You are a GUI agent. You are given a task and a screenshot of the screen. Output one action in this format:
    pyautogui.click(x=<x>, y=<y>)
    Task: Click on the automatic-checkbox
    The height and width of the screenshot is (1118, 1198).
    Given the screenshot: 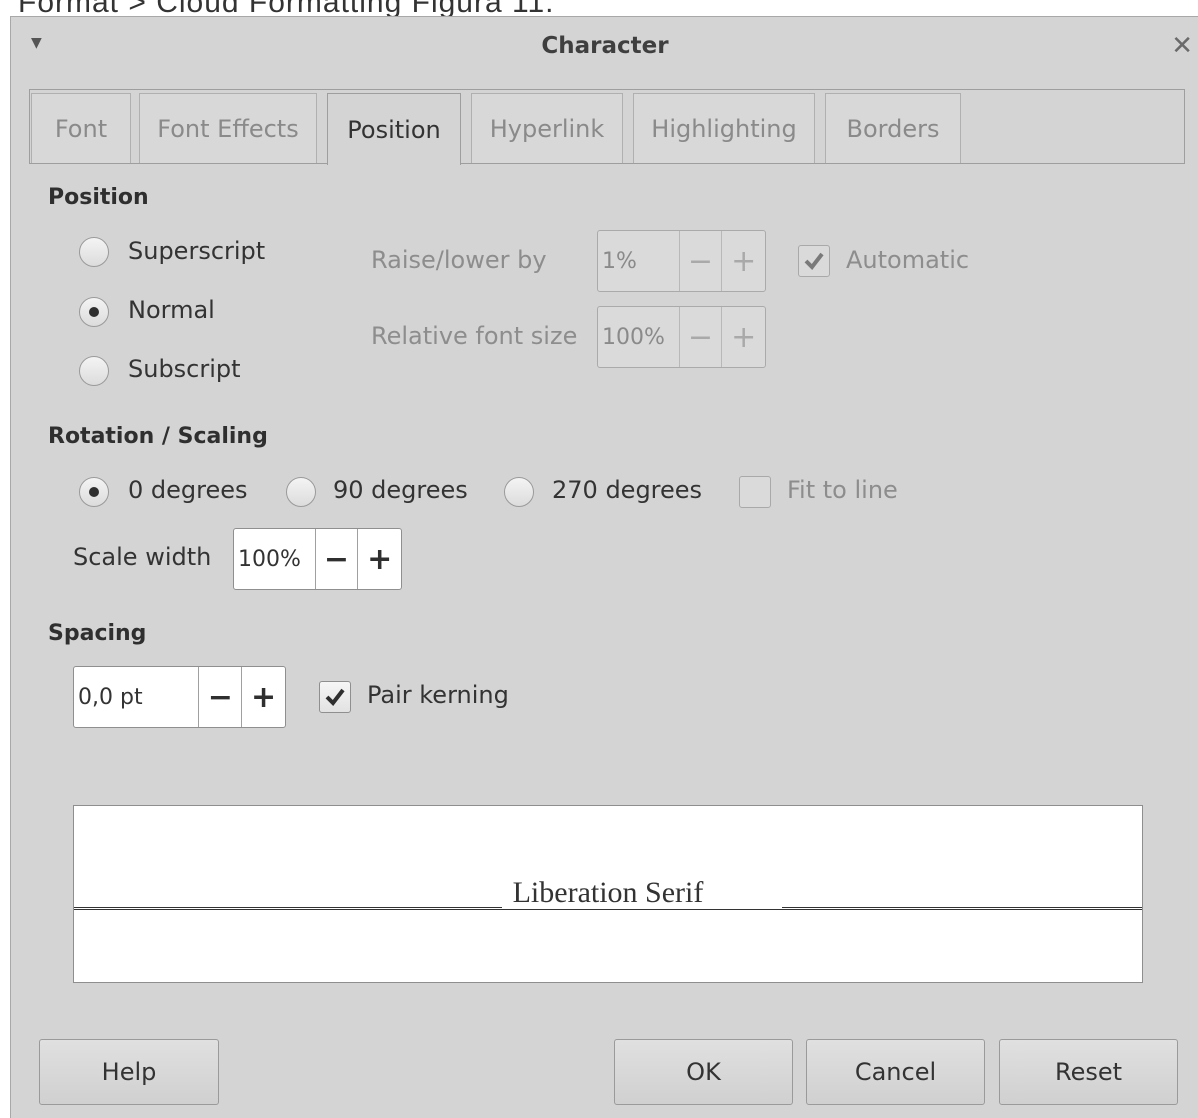 What is the action you would take?
    pyautogui.click(x=814, y=261)
    